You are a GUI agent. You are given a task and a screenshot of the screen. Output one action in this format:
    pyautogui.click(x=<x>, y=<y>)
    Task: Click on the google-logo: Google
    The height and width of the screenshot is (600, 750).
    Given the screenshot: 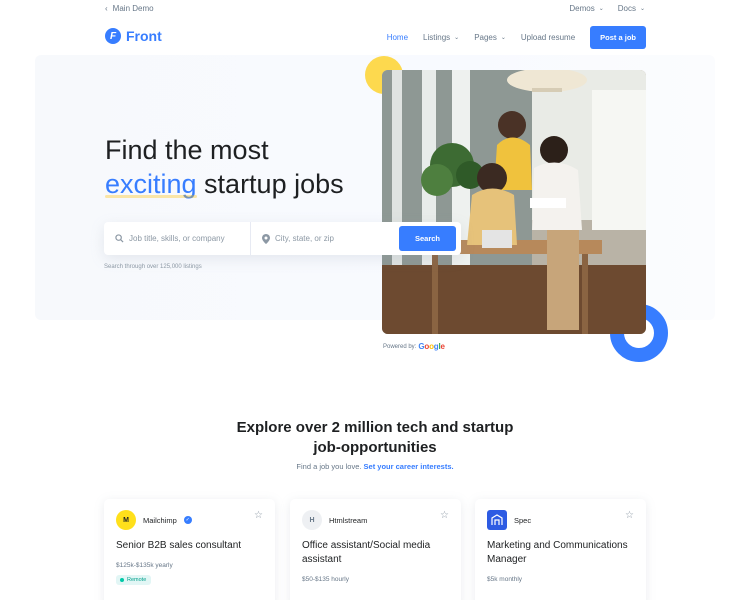 What is the action you would take?
    pyautogui.click(x=431, y=346)
    